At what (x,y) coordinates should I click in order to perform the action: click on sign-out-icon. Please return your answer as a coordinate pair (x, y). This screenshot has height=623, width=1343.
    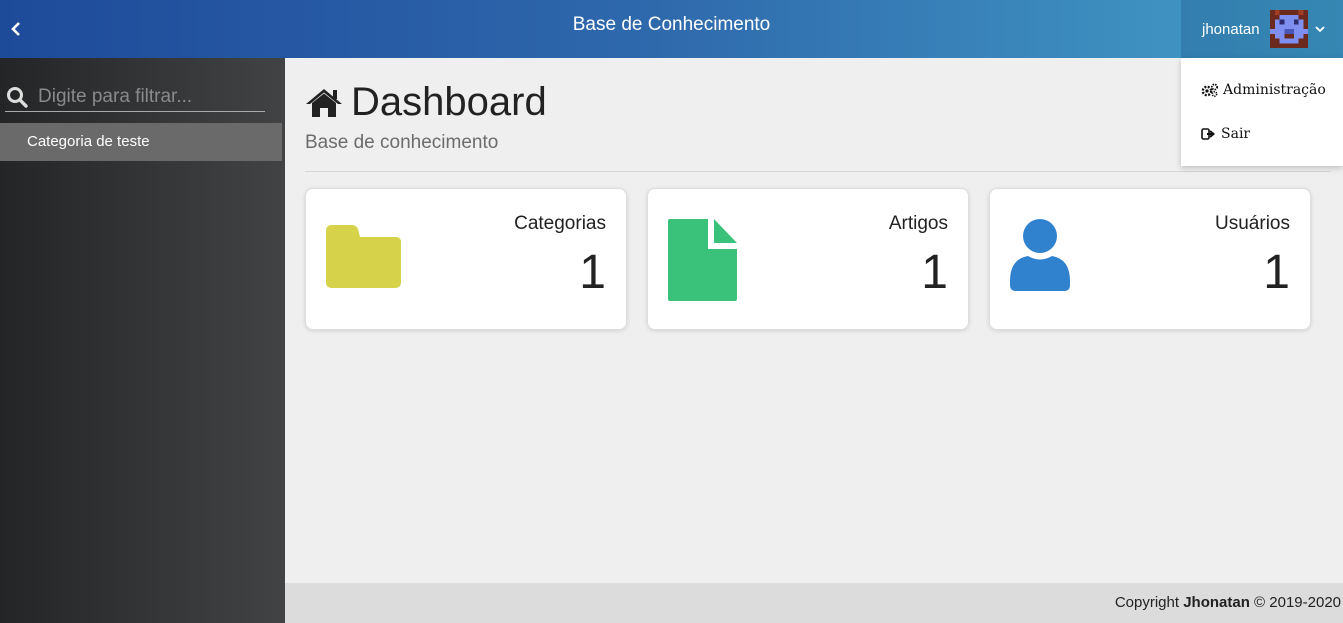
    Looking at the image, I should click on (1208, 134).